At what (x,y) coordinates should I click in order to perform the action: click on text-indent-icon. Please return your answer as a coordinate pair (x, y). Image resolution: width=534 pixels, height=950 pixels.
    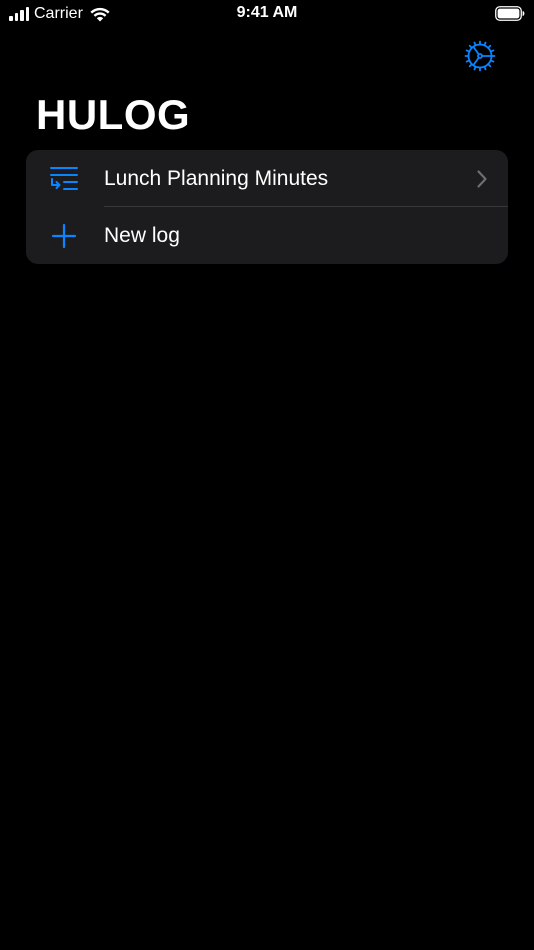
    Looking at the image, I should click on (64, 179).